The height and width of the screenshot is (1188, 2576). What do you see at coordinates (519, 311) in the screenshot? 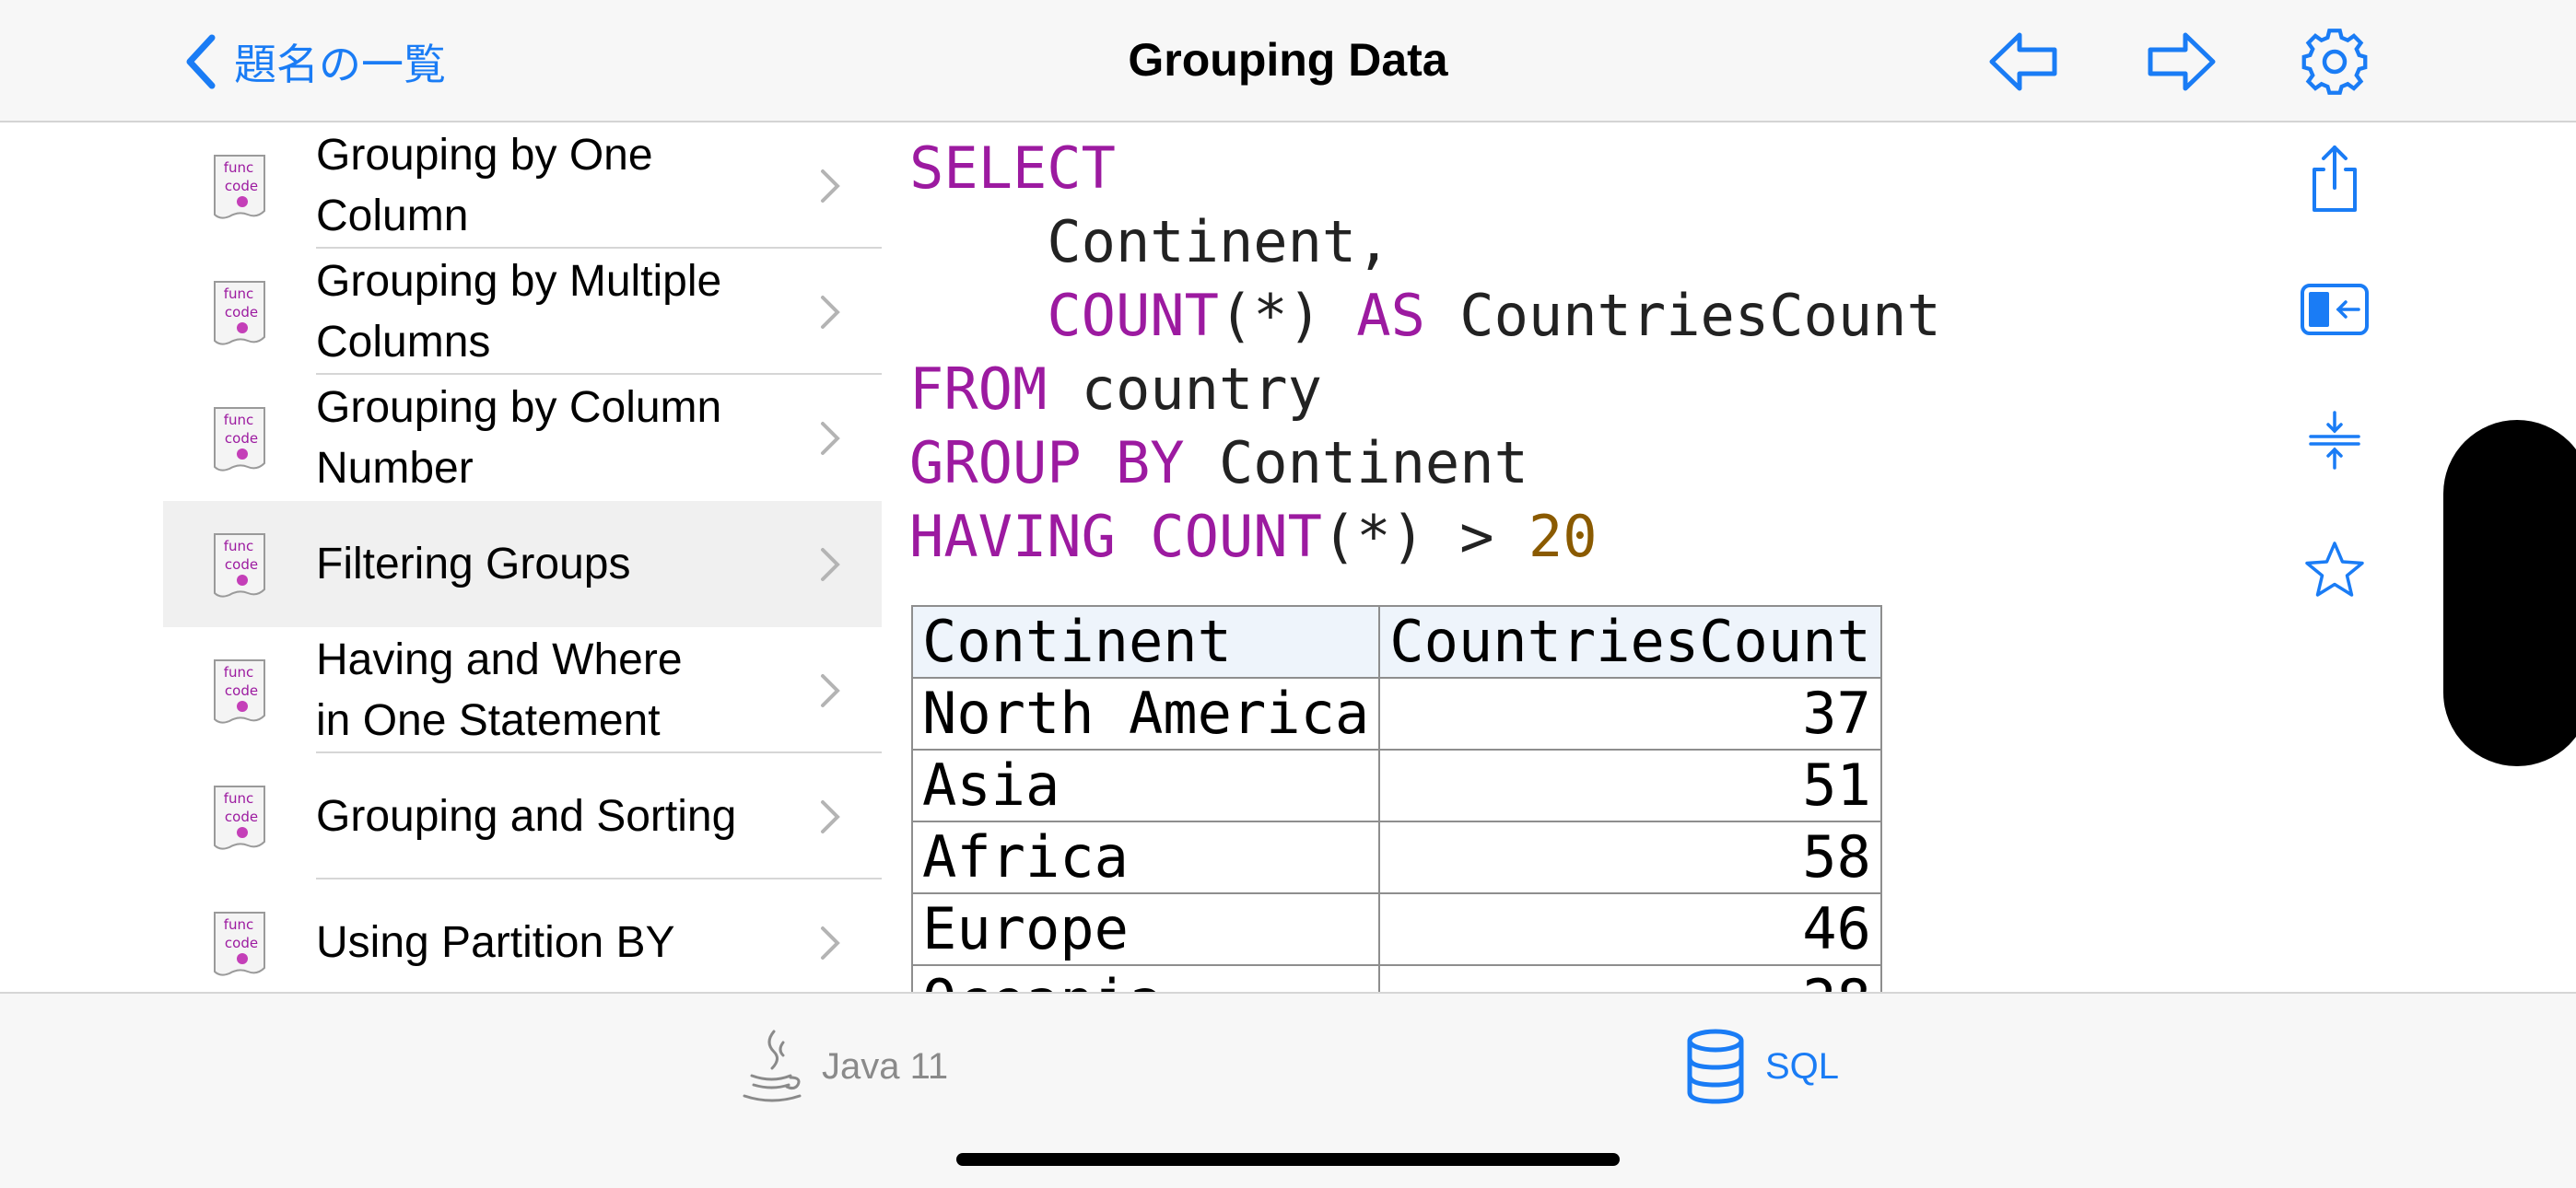
I see `list-item-label: Grouping by Multiple Columns` at bounding box center [519, 311].